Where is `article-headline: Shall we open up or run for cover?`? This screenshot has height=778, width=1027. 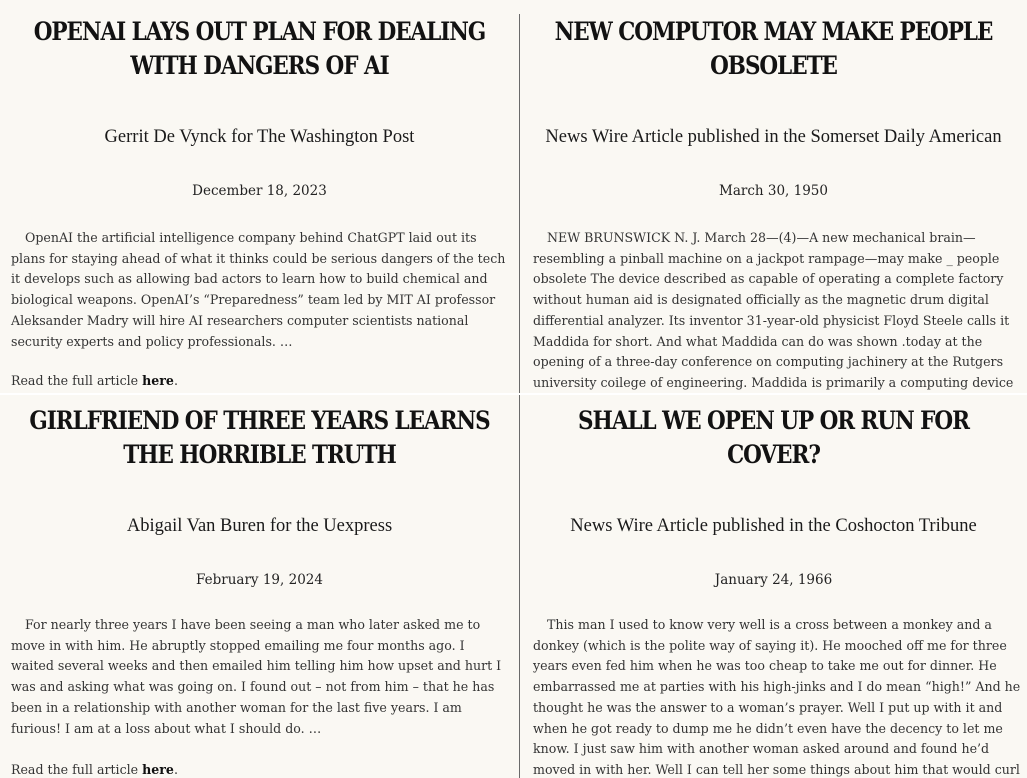 article-headline: Shall we open up or run for cover? is located at coordinates (774, 437).